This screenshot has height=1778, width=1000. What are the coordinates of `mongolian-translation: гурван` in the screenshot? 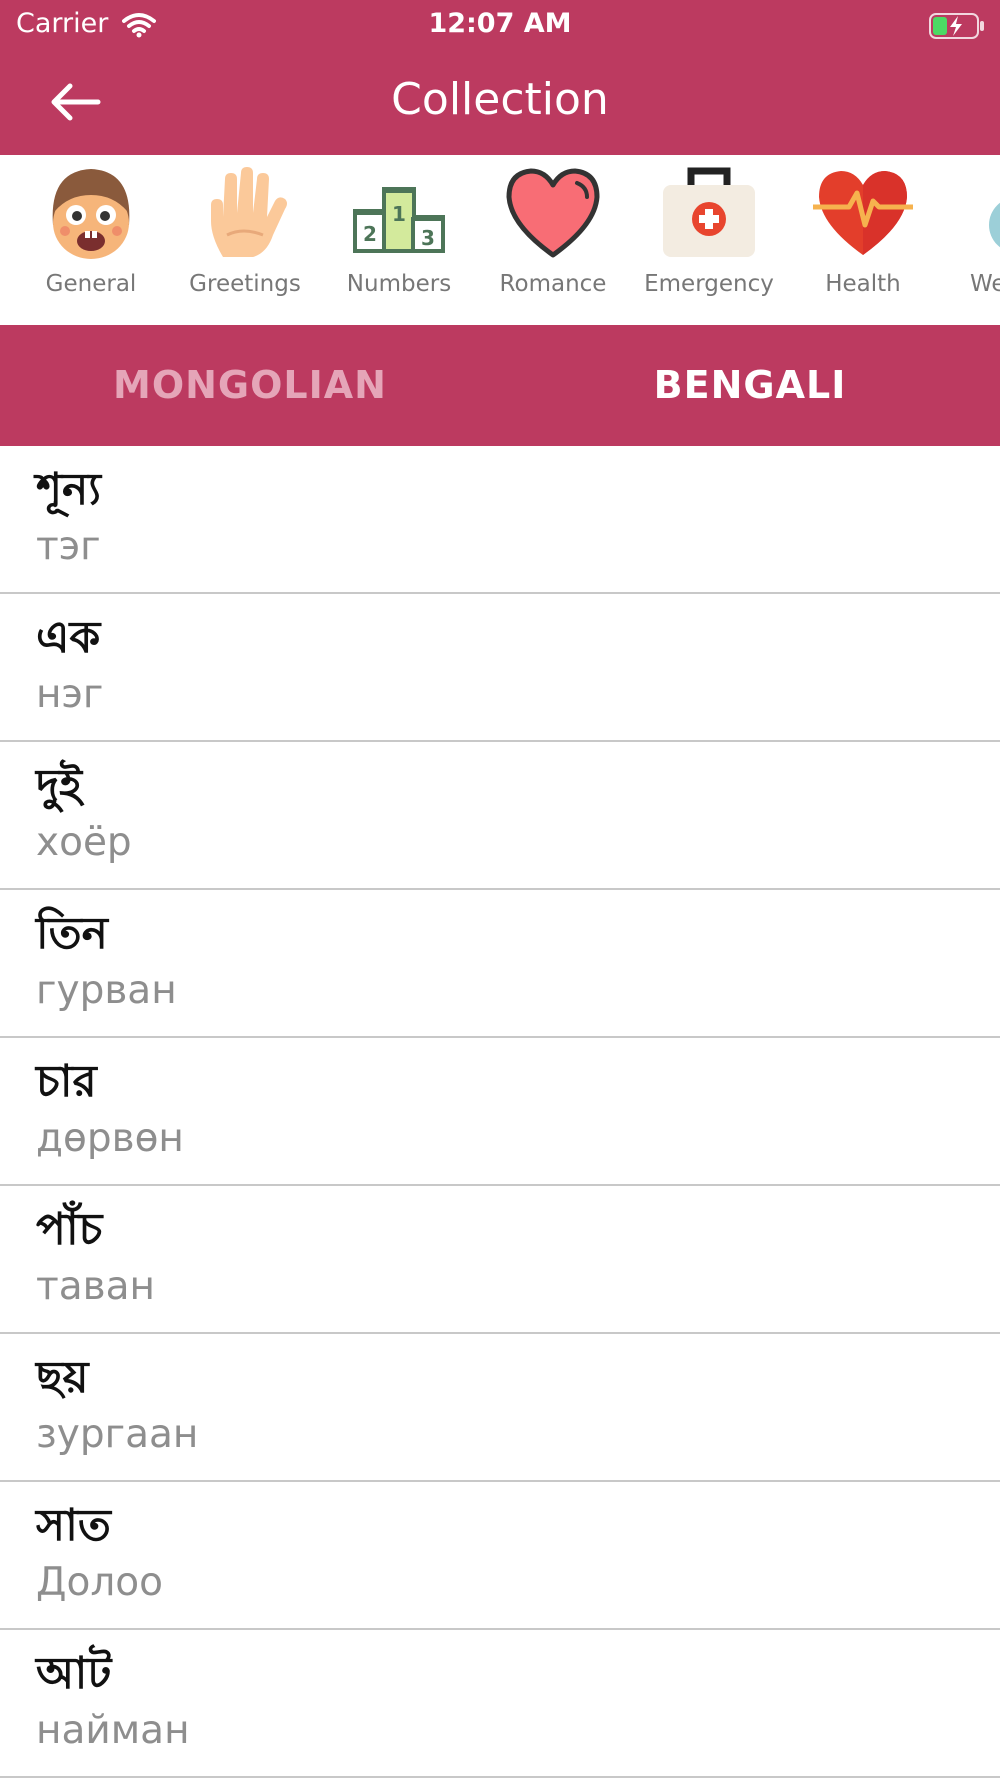 It's located at (106, 990).